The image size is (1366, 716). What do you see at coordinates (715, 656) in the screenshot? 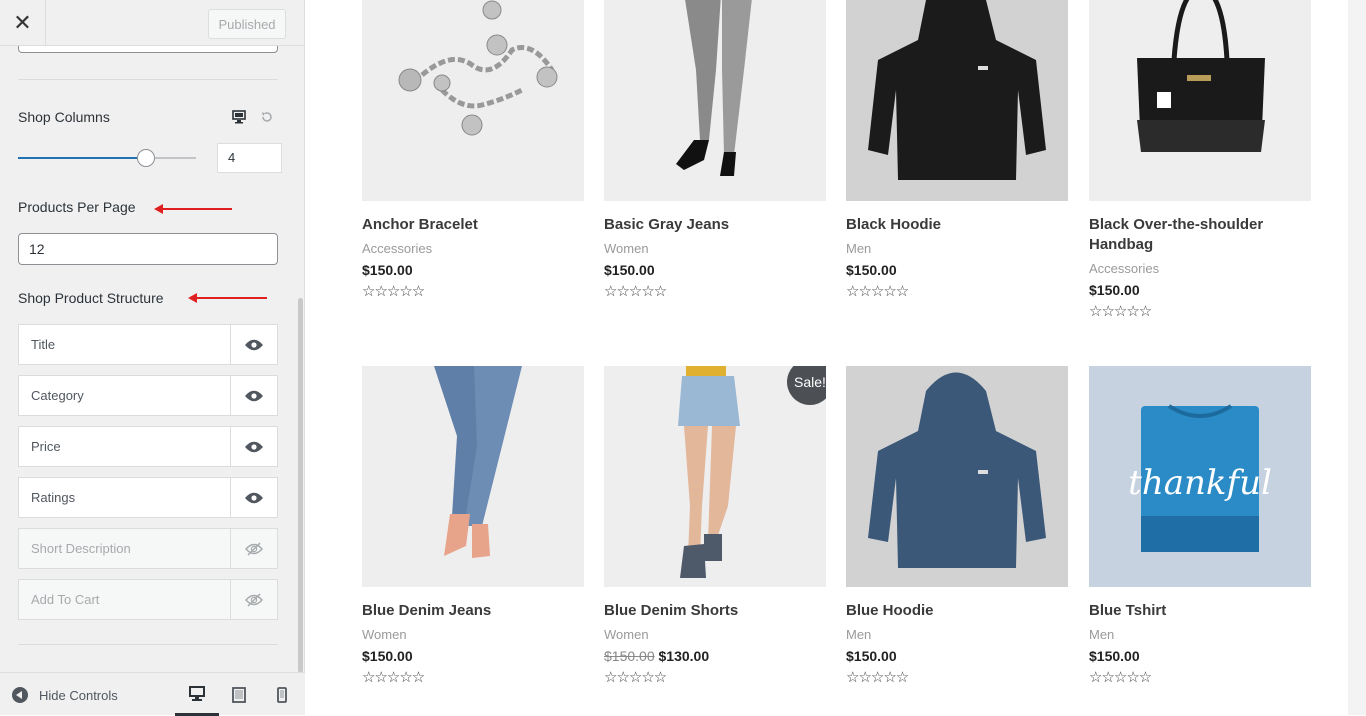
I see `product-price: $150.00 $130.00` at bounding box center [715, 656].